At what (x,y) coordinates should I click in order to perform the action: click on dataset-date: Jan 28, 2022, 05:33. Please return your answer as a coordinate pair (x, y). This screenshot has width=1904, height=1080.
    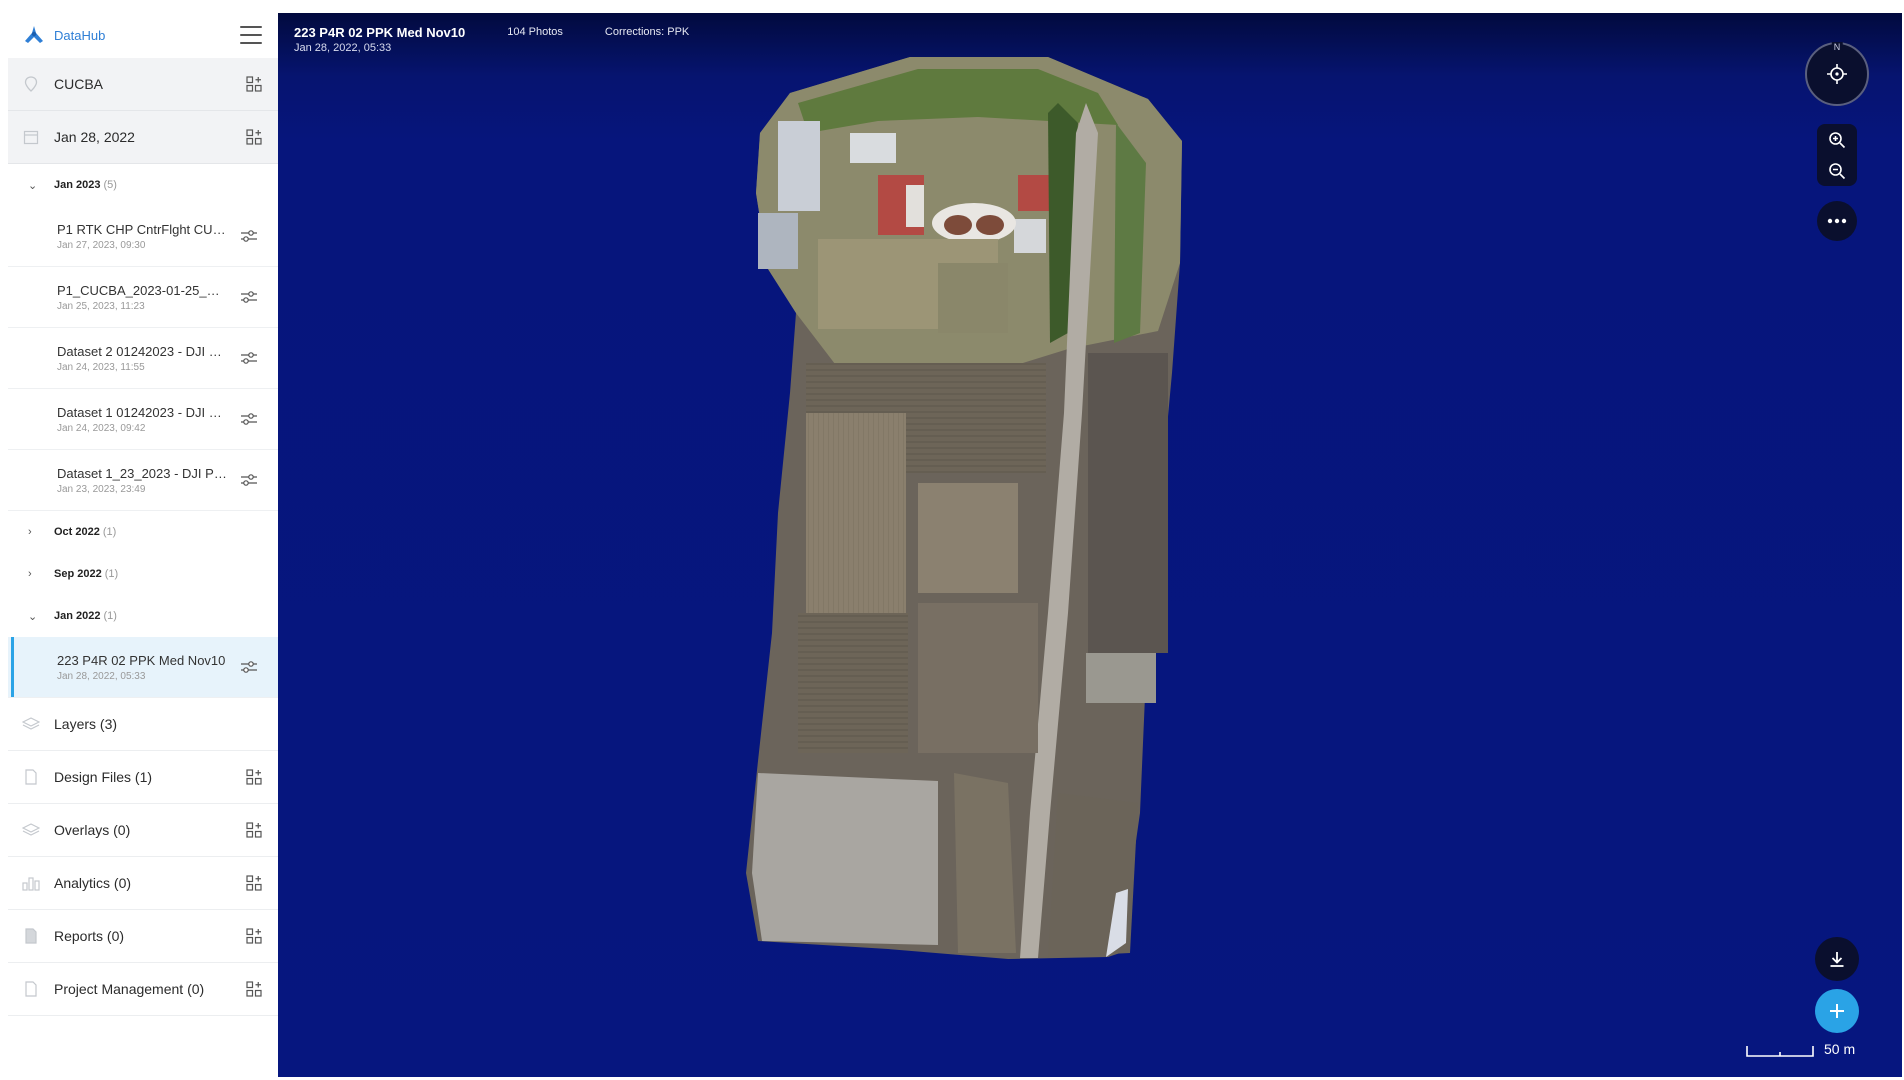
    Looking at the image, I should click on (101, 676).